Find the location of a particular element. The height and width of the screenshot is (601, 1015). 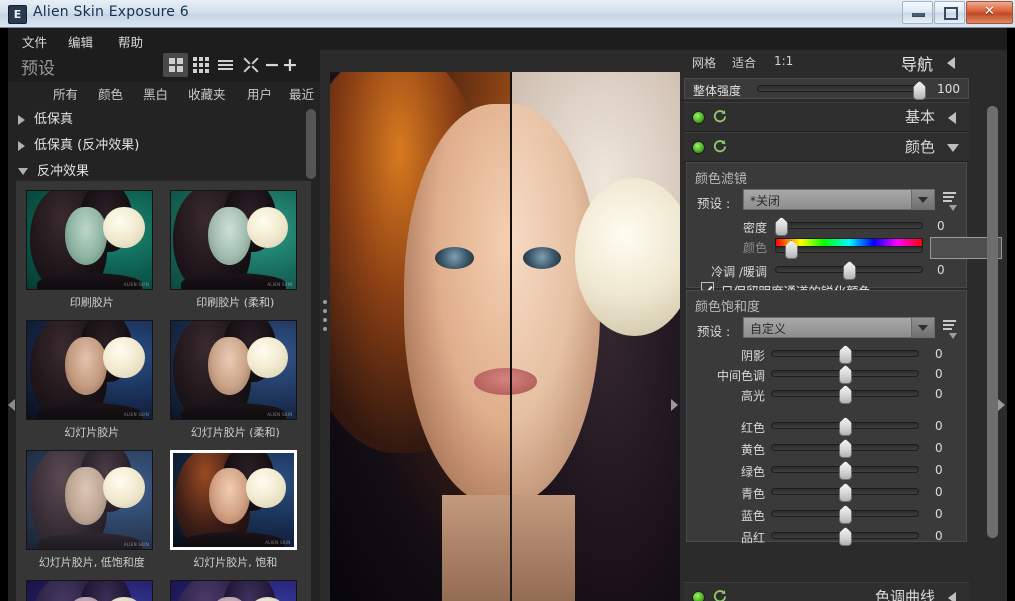

section-expand-icon is located at coordinates (953, 148).